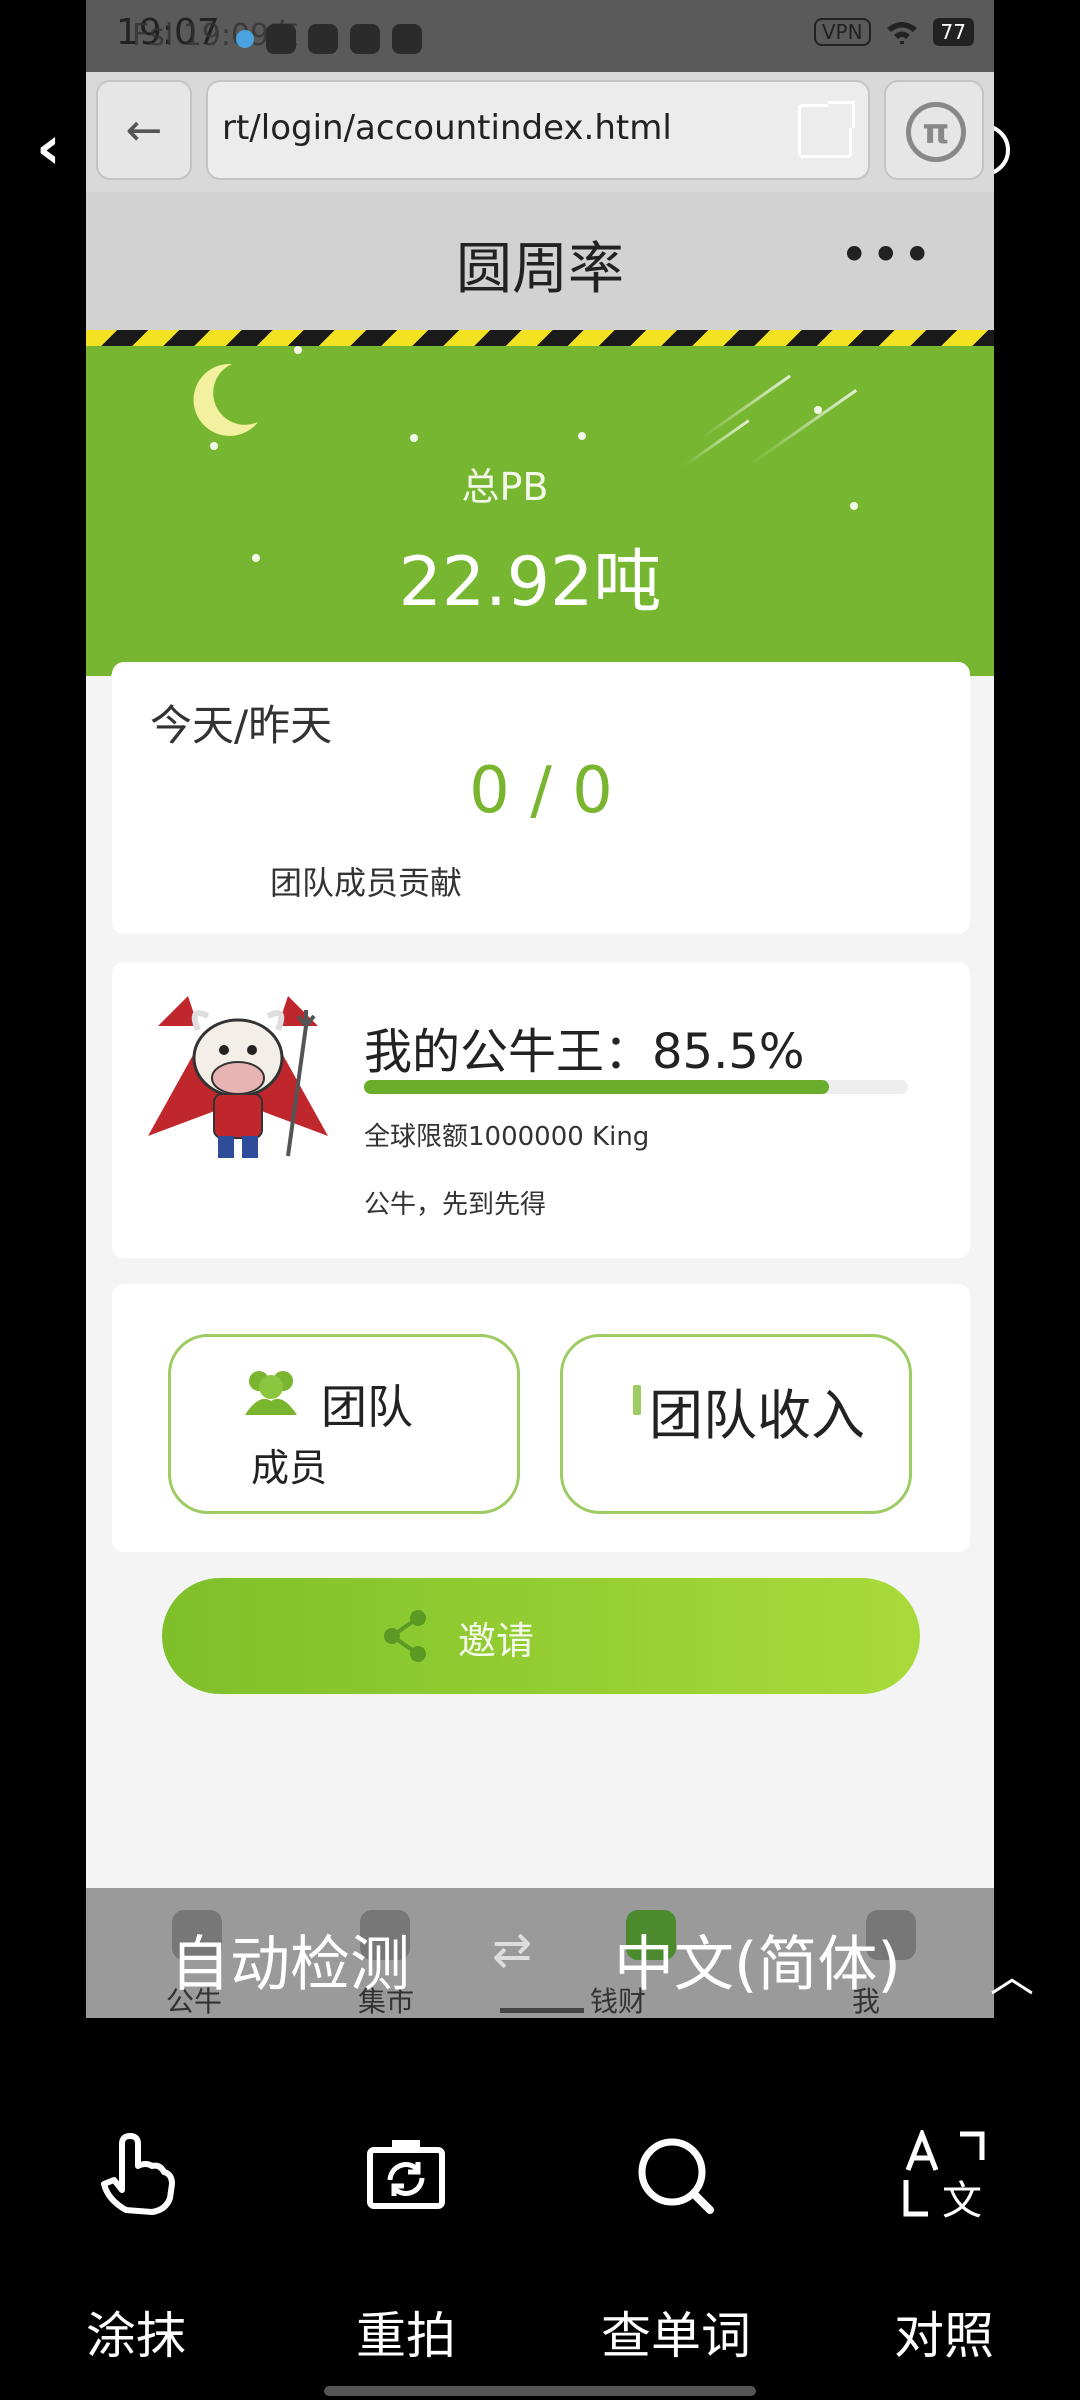  What do you see at coordinates (507, 1137) in the screenshot?
I see `global-limit-text: 全球限额1000000 King` at bounding box center [507, 1137].